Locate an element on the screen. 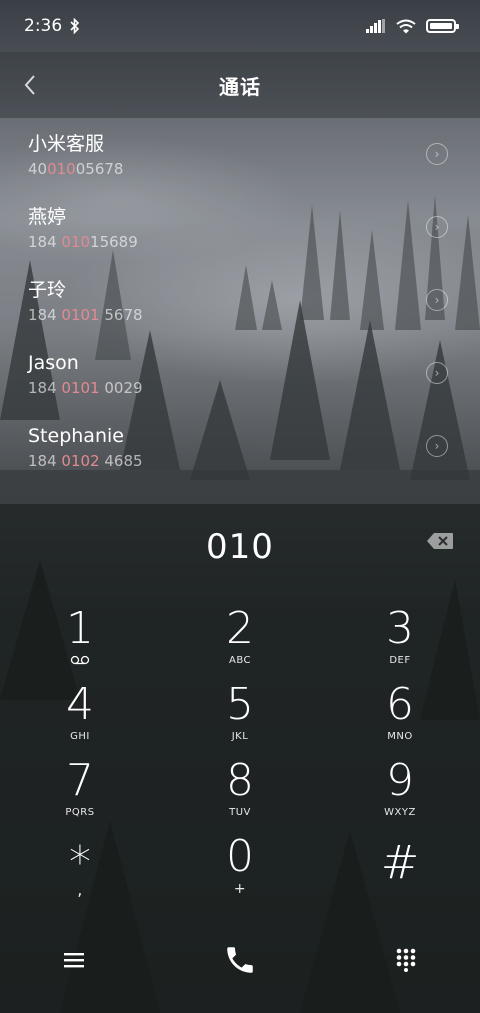 This screenshot has height=1013, width=480. number-suffix: 05678 is located at coordinates (99, 169).